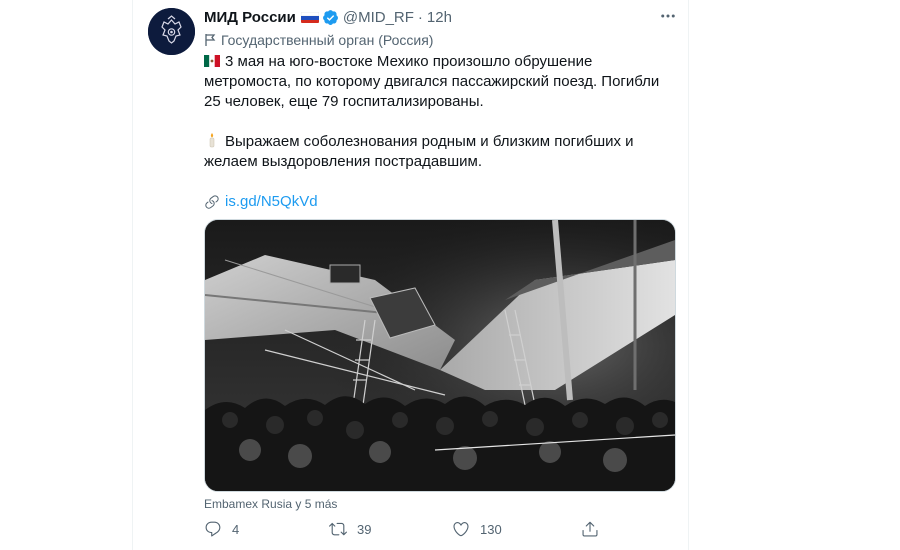 Image resolution: width=900 pixels, height=550 pixels. What do you see at coordinates (404, 532) in the screenshot?
I see `tweet-actions: 4 39 130` at bounding box center [404, 532].